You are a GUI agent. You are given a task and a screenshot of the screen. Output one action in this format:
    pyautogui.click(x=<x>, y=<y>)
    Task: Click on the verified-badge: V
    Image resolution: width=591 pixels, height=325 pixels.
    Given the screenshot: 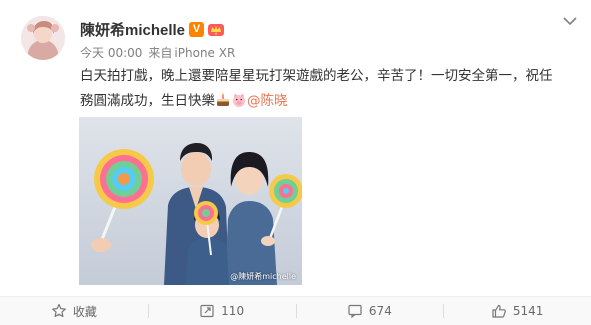 What is the action you would take?
    pyautogui.click(x=197, y=29)
    